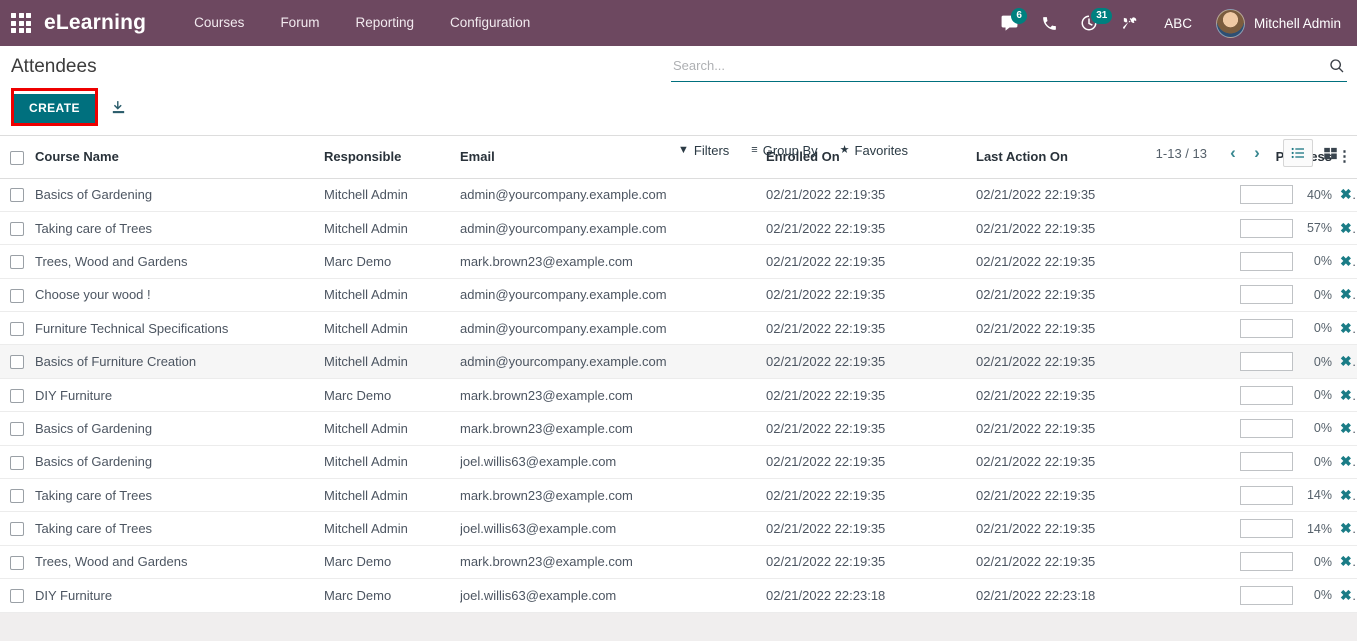 The image size is (1357, 641). Describe the element at coordinates (219, 23) in the screenshot. I see `menu-item-courses: Courses` at that location.